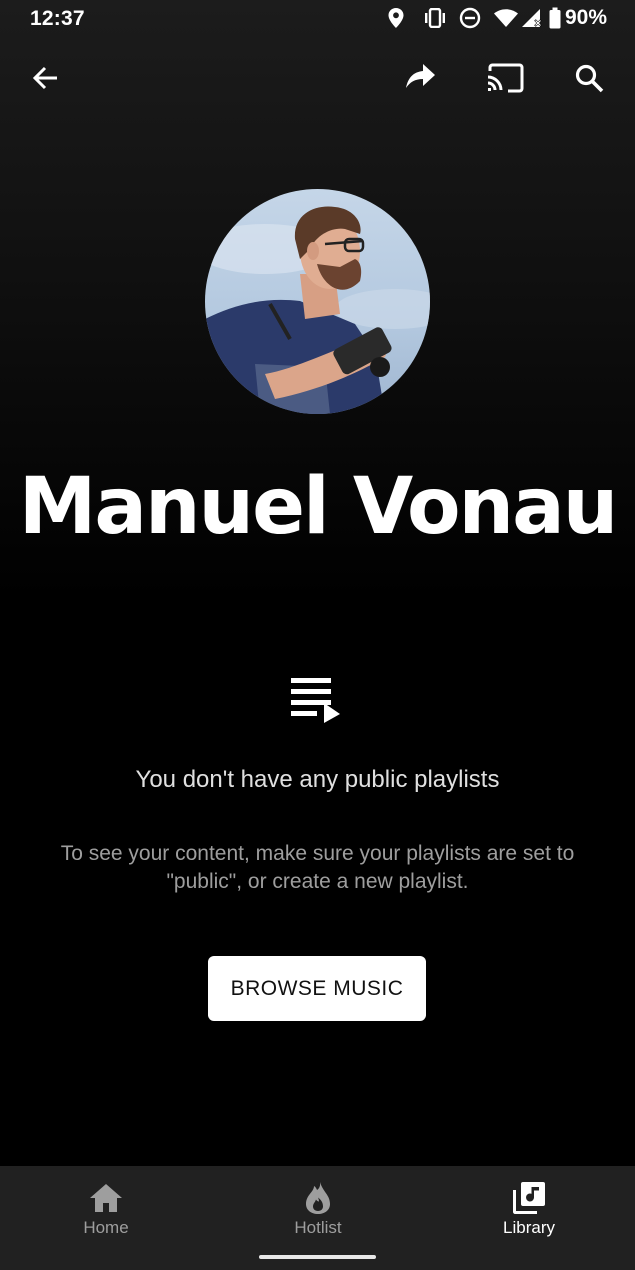 This screenshot has width=635, height=1270. What do you see at coordinates (529, 1198) in the screenshot?
I see `library-music-icon` at bounding box center [529, 1198].